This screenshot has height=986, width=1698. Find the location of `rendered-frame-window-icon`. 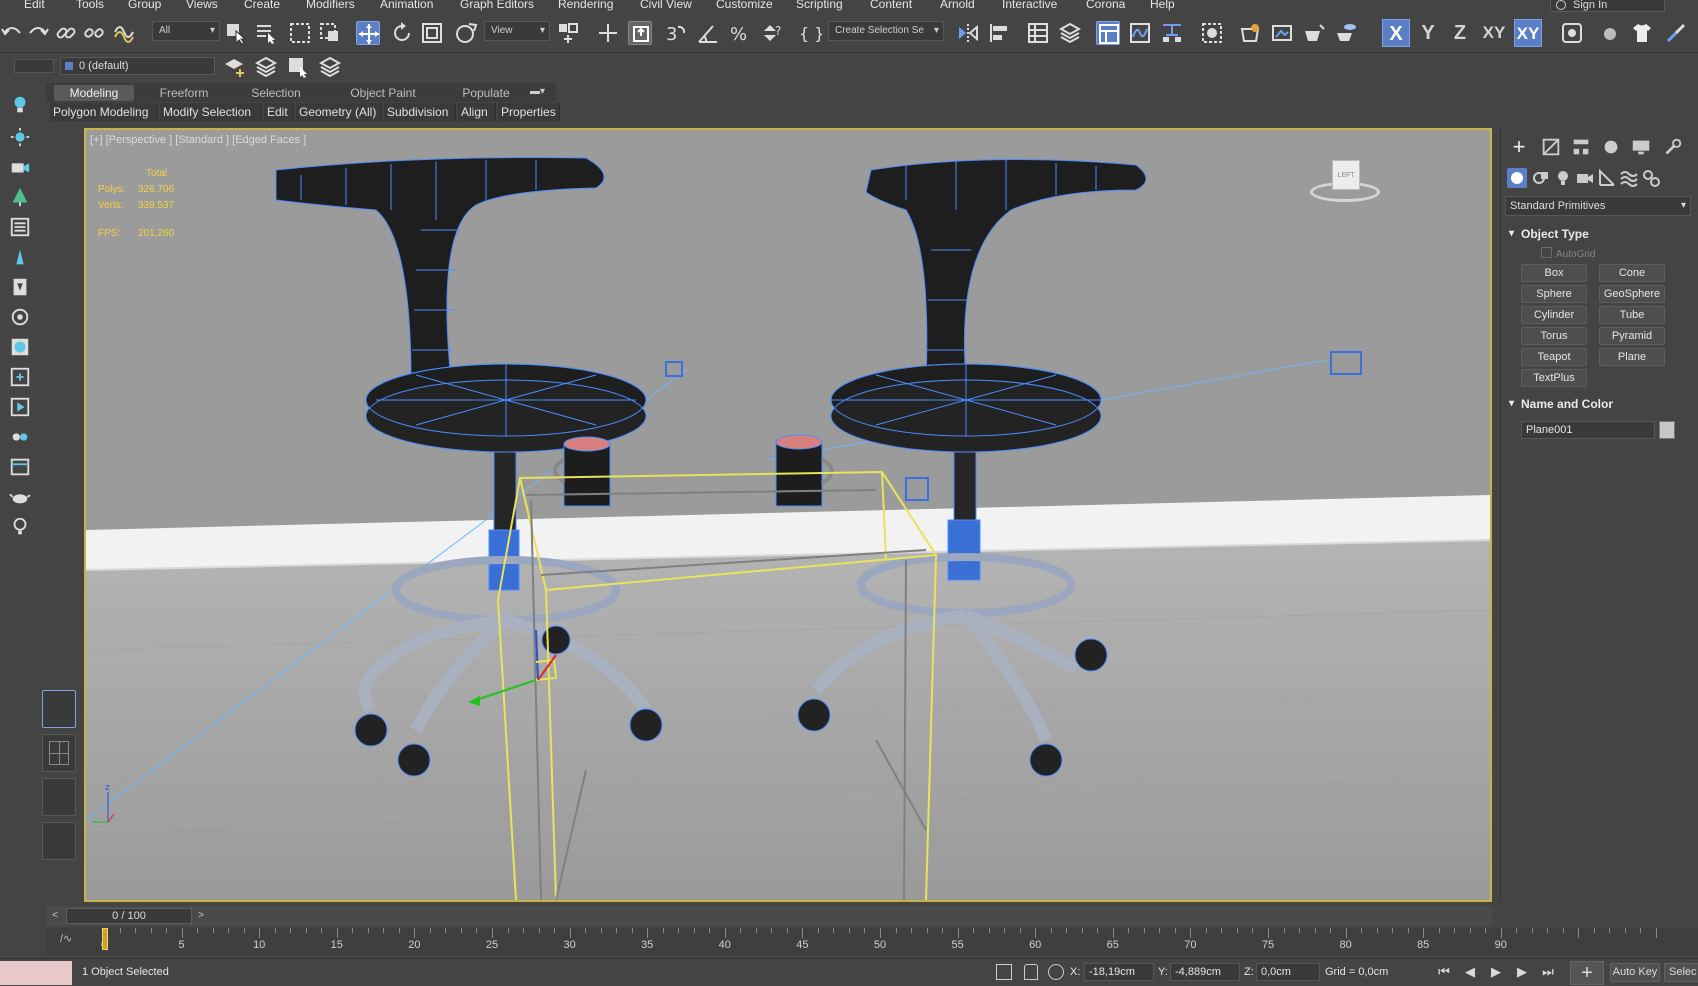

rendered-frame-window-icon is located at coordinates (1282, 33).